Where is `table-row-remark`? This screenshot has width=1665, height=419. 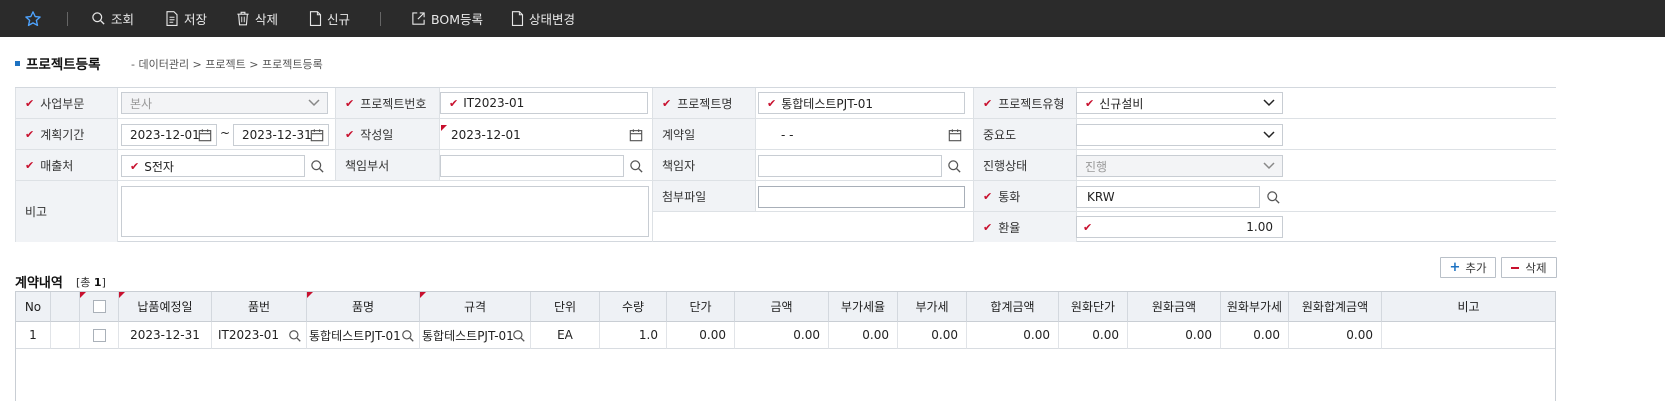 table-row-remark is located at coordinates (1468, 335).